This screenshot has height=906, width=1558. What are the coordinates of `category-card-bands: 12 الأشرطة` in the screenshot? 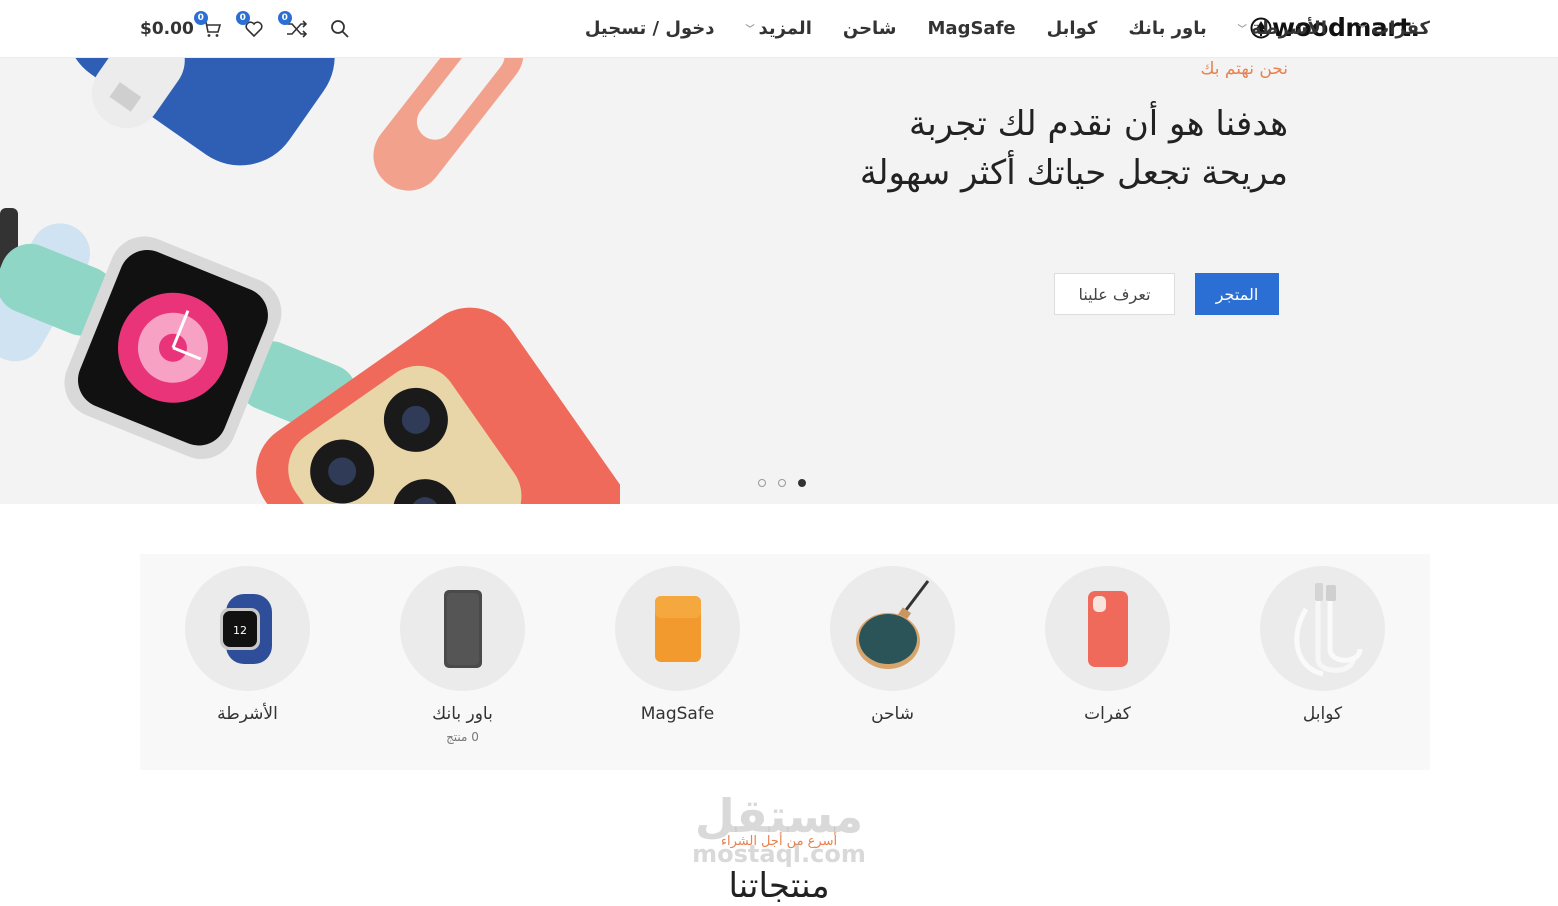 It's located at (247, 662).